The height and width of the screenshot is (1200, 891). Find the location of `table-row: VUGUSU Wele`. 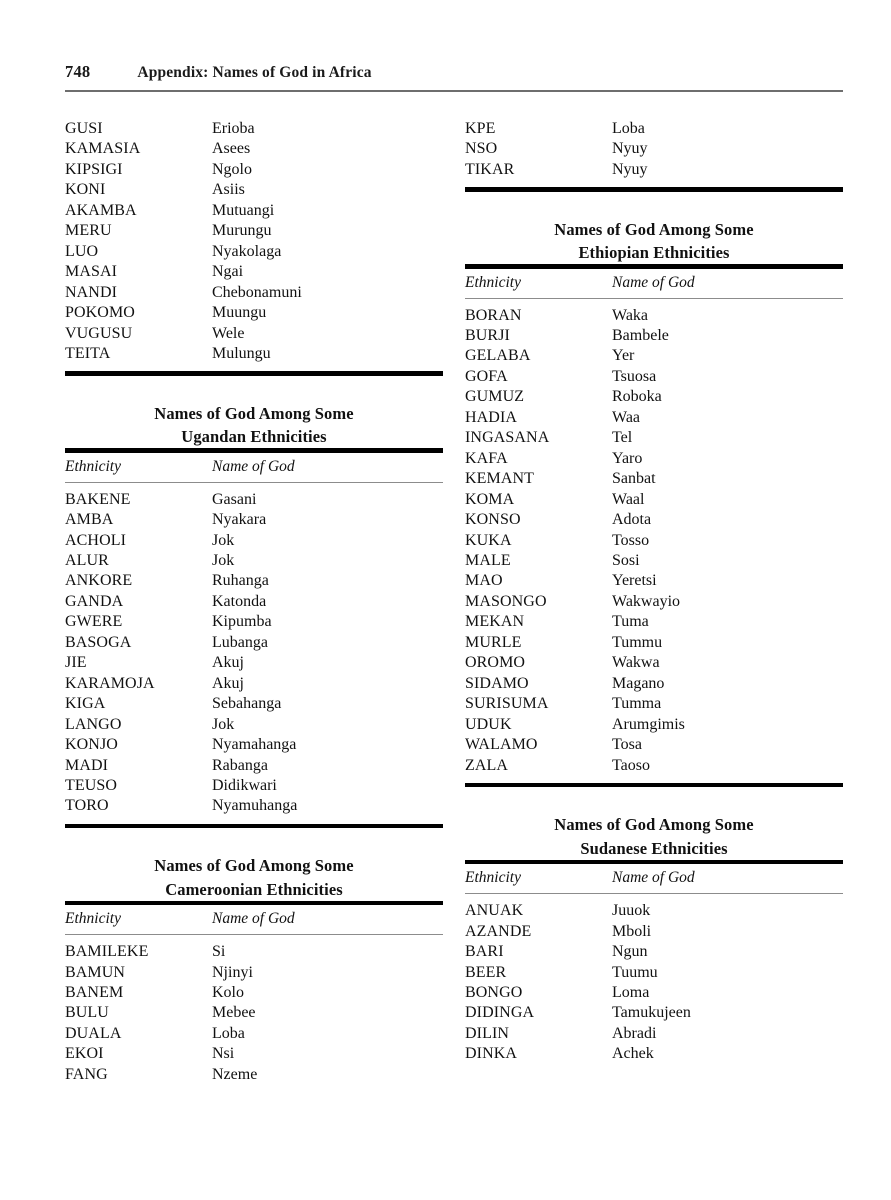

table-row: VUGUSU Wele is located at coordinates (254, 334).